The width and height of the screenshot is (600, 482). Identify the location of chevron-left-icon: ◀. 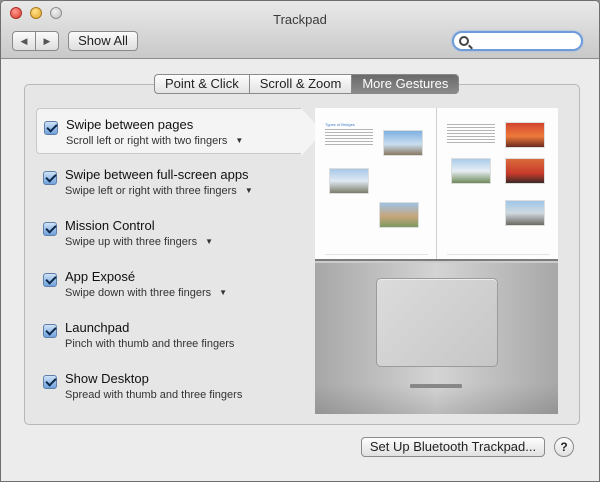
(24, 40).